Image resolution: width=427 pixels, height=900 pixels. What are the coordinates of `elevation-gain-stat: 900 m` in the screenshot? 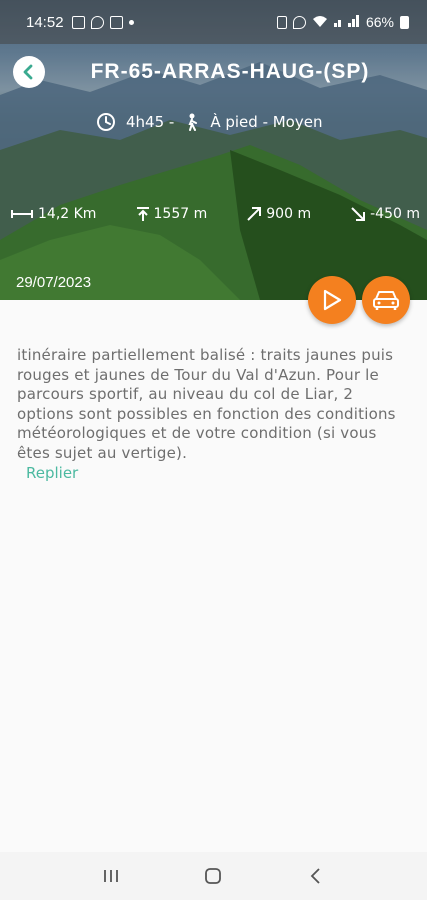 It's located at (278, 214).